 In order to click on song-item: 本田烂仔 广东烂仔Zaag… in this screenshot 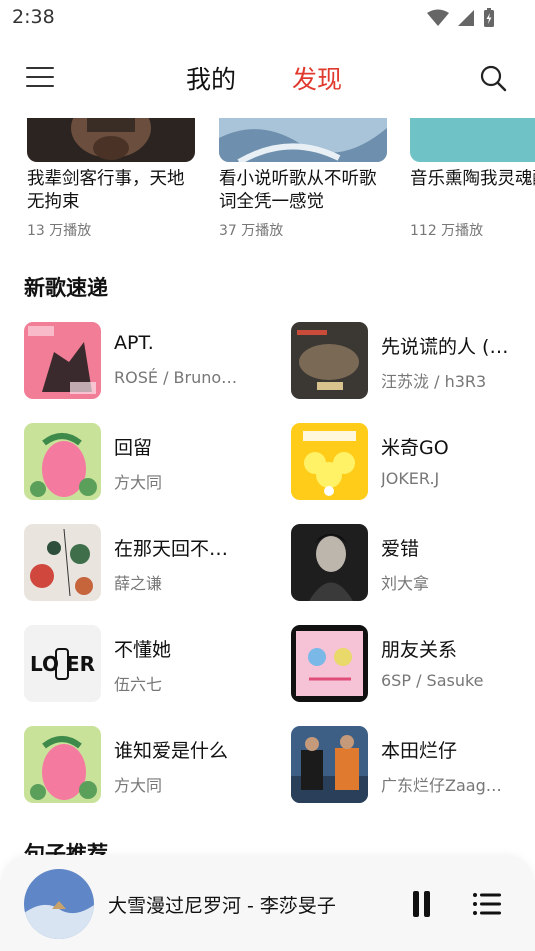, I will do `click(411, 765)`.